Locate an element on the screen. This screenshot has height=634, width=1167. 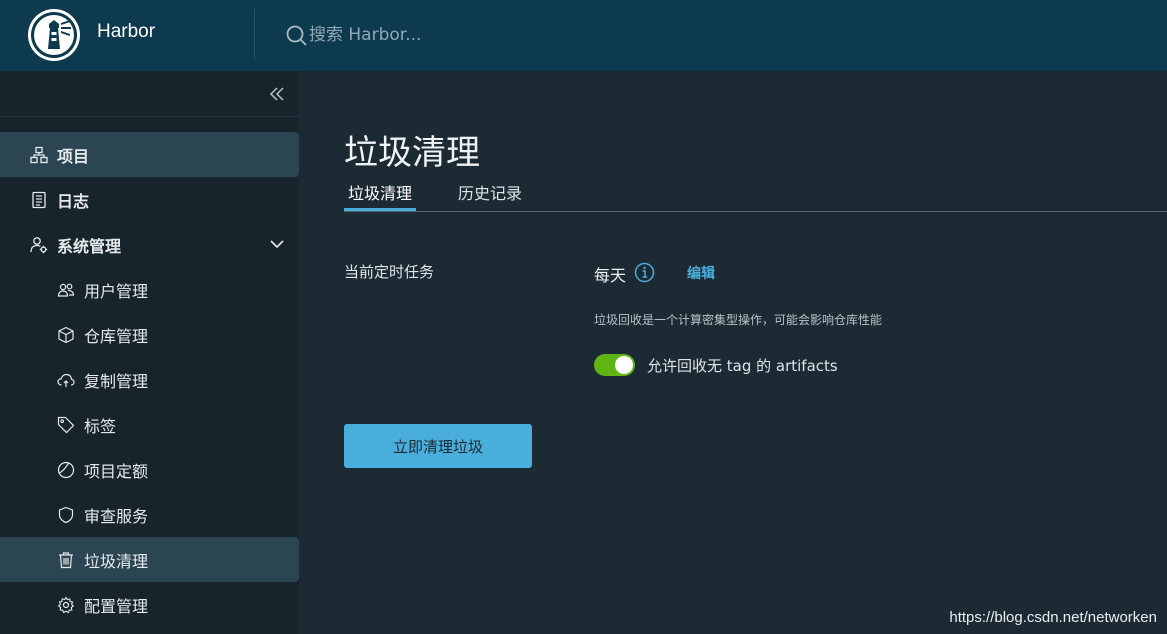
header-divider is located at coordinates (254, 34).